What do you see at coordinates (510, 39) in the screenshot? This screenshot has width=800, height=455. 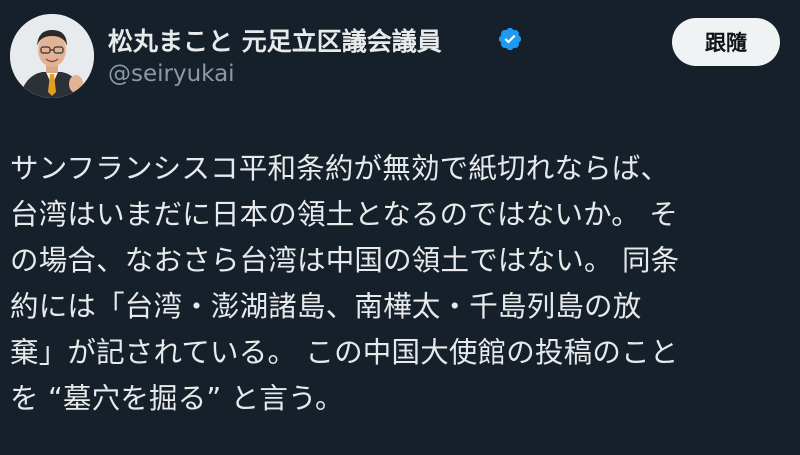 I see `verified-badge-icon` at bounding box center [510, 39].